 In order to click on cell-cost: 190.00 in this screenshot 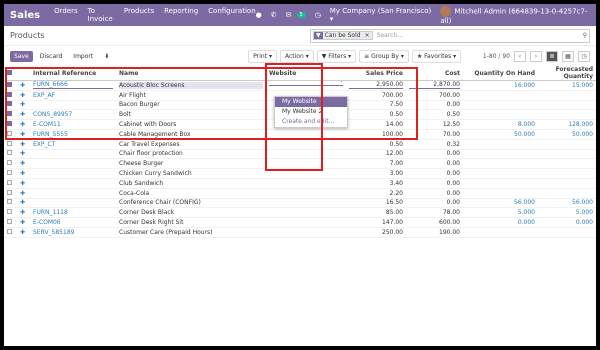, I will do `click(434, 232)`.